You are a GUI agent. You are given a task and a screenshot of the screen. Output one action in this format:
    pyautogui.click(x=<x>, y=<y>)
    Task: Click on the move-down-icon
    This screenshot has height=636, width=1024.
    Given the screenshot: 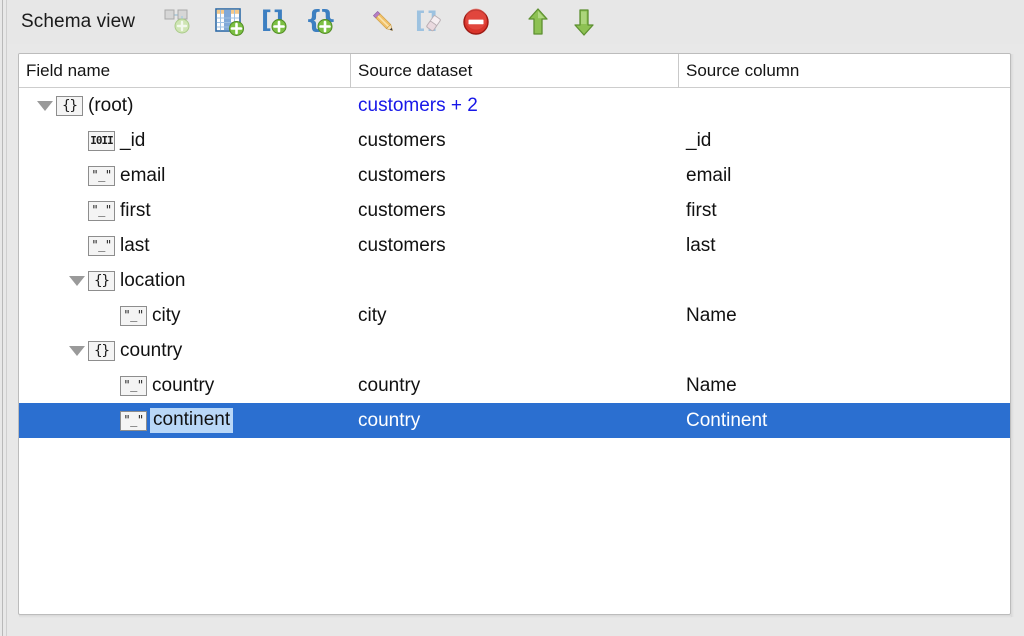 What is the action you would take?
    pyautogui.click(x=584, y=22)
    